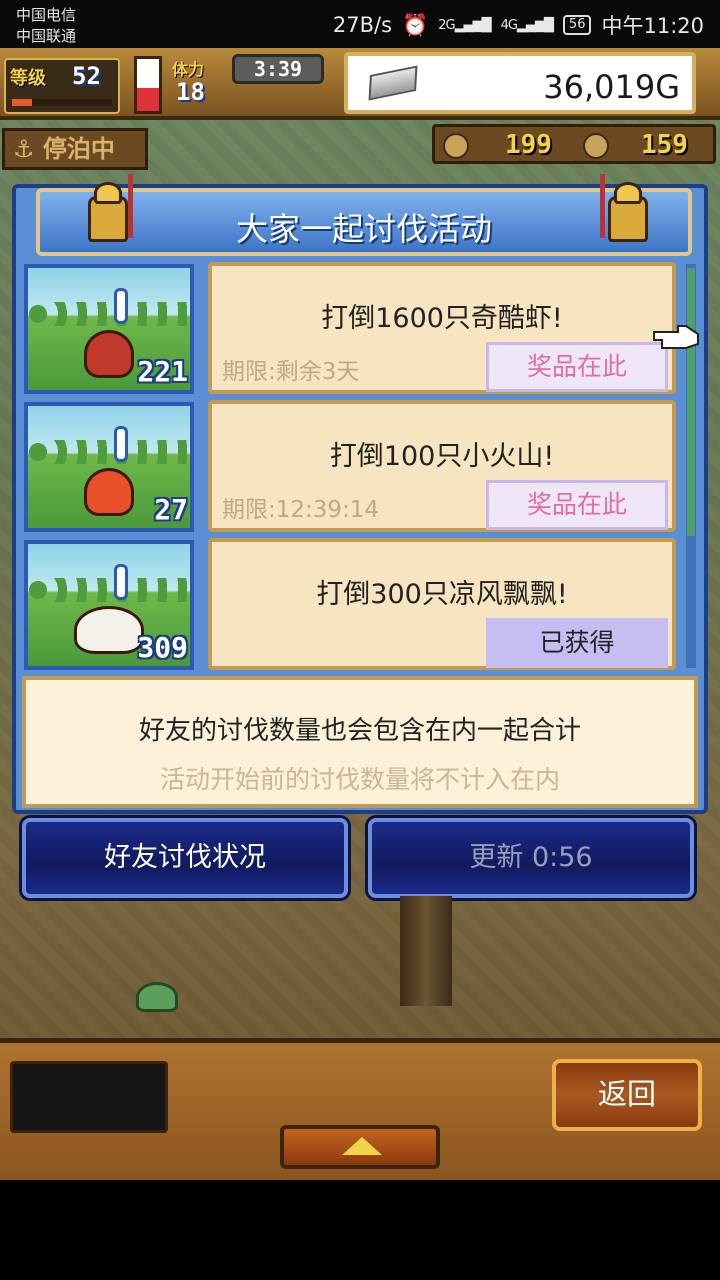  What do you see at coordinates (86, 76) in the screenshot?
I see `level-value: 52` at bounding box center [86, 76].